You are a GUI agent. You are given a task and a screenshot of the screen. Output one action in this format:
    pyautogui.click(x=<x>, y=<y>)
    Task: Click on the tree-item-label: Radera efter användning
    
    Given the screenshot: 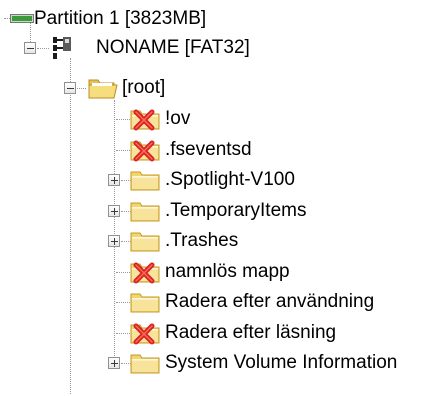 What is the action you would take?
    pyautogui.click(x=270, y=301)
    